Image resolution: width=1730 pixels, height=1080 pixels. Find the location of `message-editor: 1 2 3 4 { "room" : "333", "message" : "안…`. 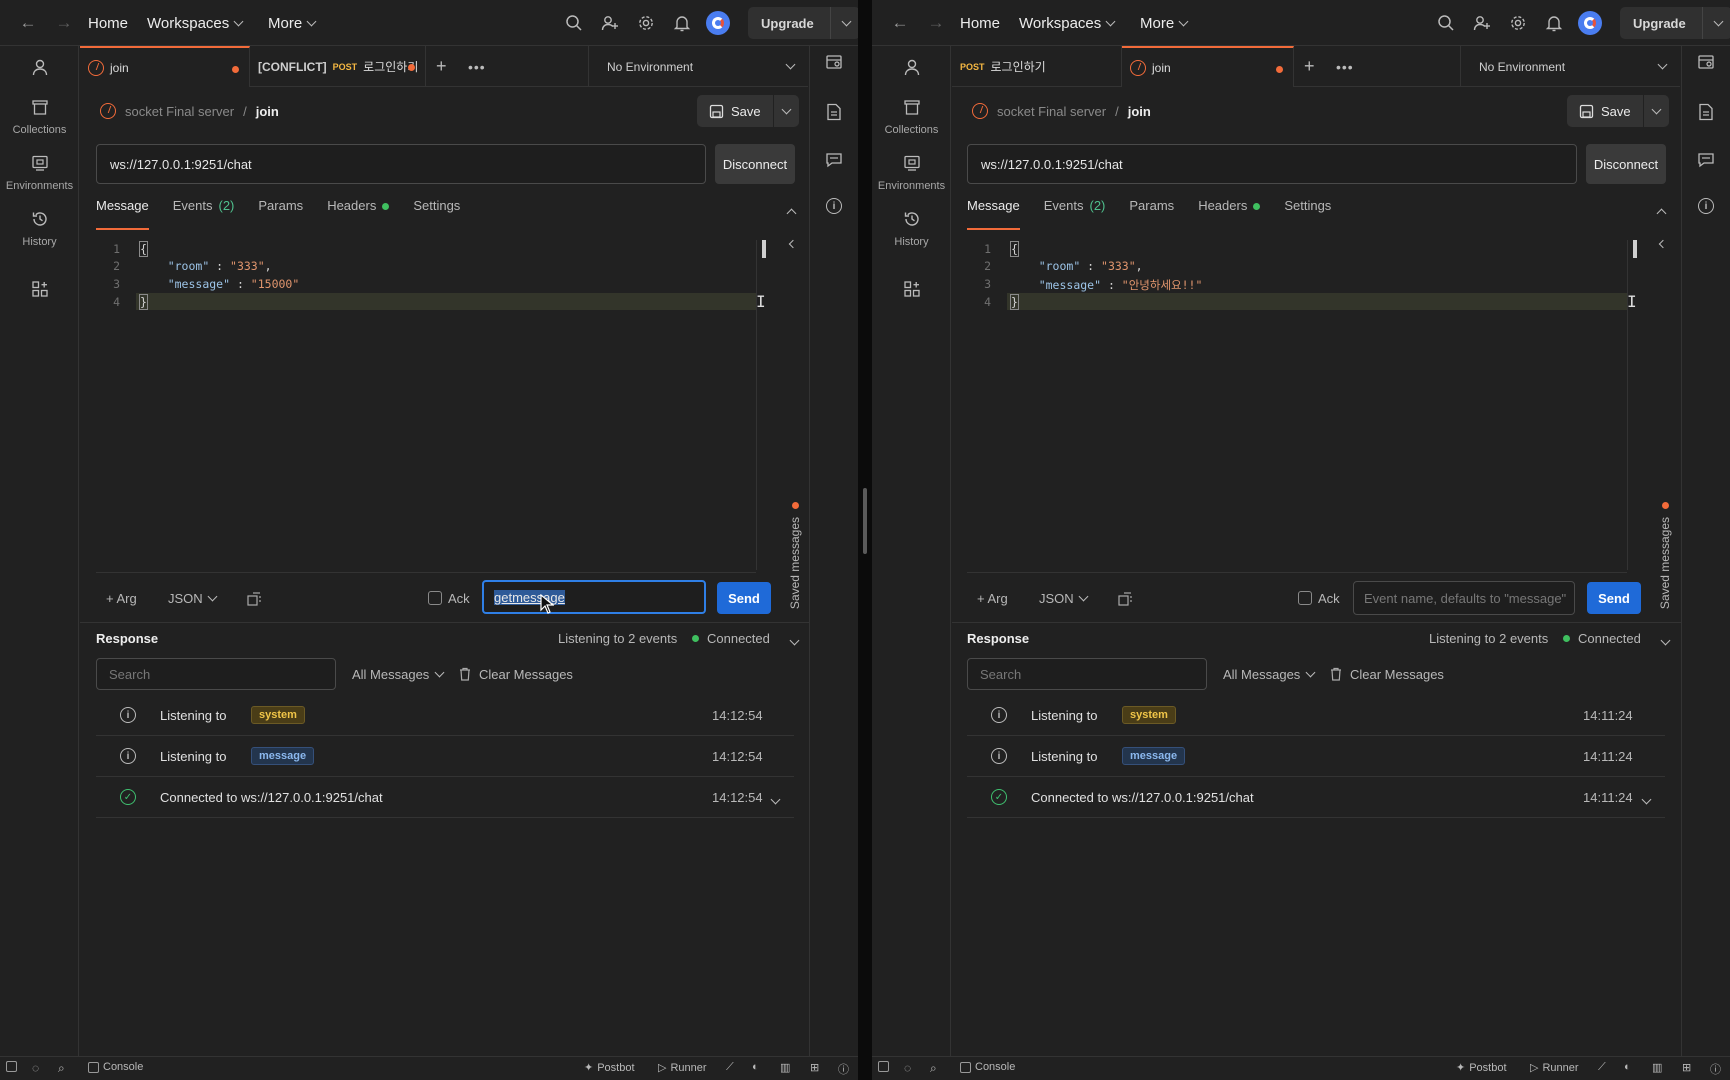

message-editor: 1 2 3 4 { "room" : "333", "message" : "안… is located at coordinates (1302, 405).